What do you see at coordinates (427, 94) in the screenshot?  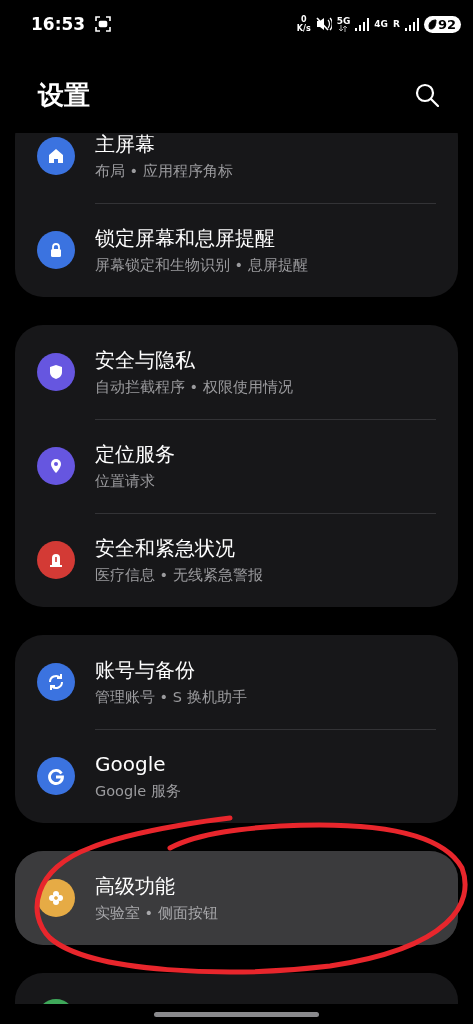 I see `search-icon` at bounding box center [427, 94].